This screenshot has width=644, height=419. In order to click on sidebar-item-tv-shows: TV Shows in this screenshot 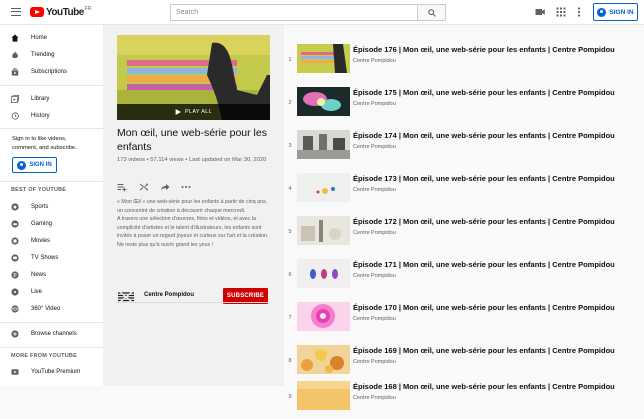, I will do `click(51, 257)`.